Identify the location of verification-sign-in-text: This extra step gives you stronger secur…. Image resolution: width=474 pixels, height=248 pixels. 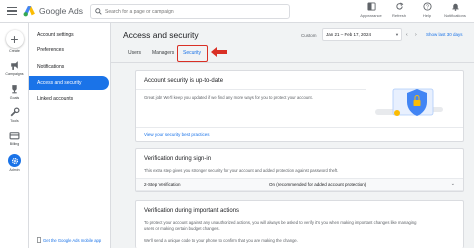
(241, 170).